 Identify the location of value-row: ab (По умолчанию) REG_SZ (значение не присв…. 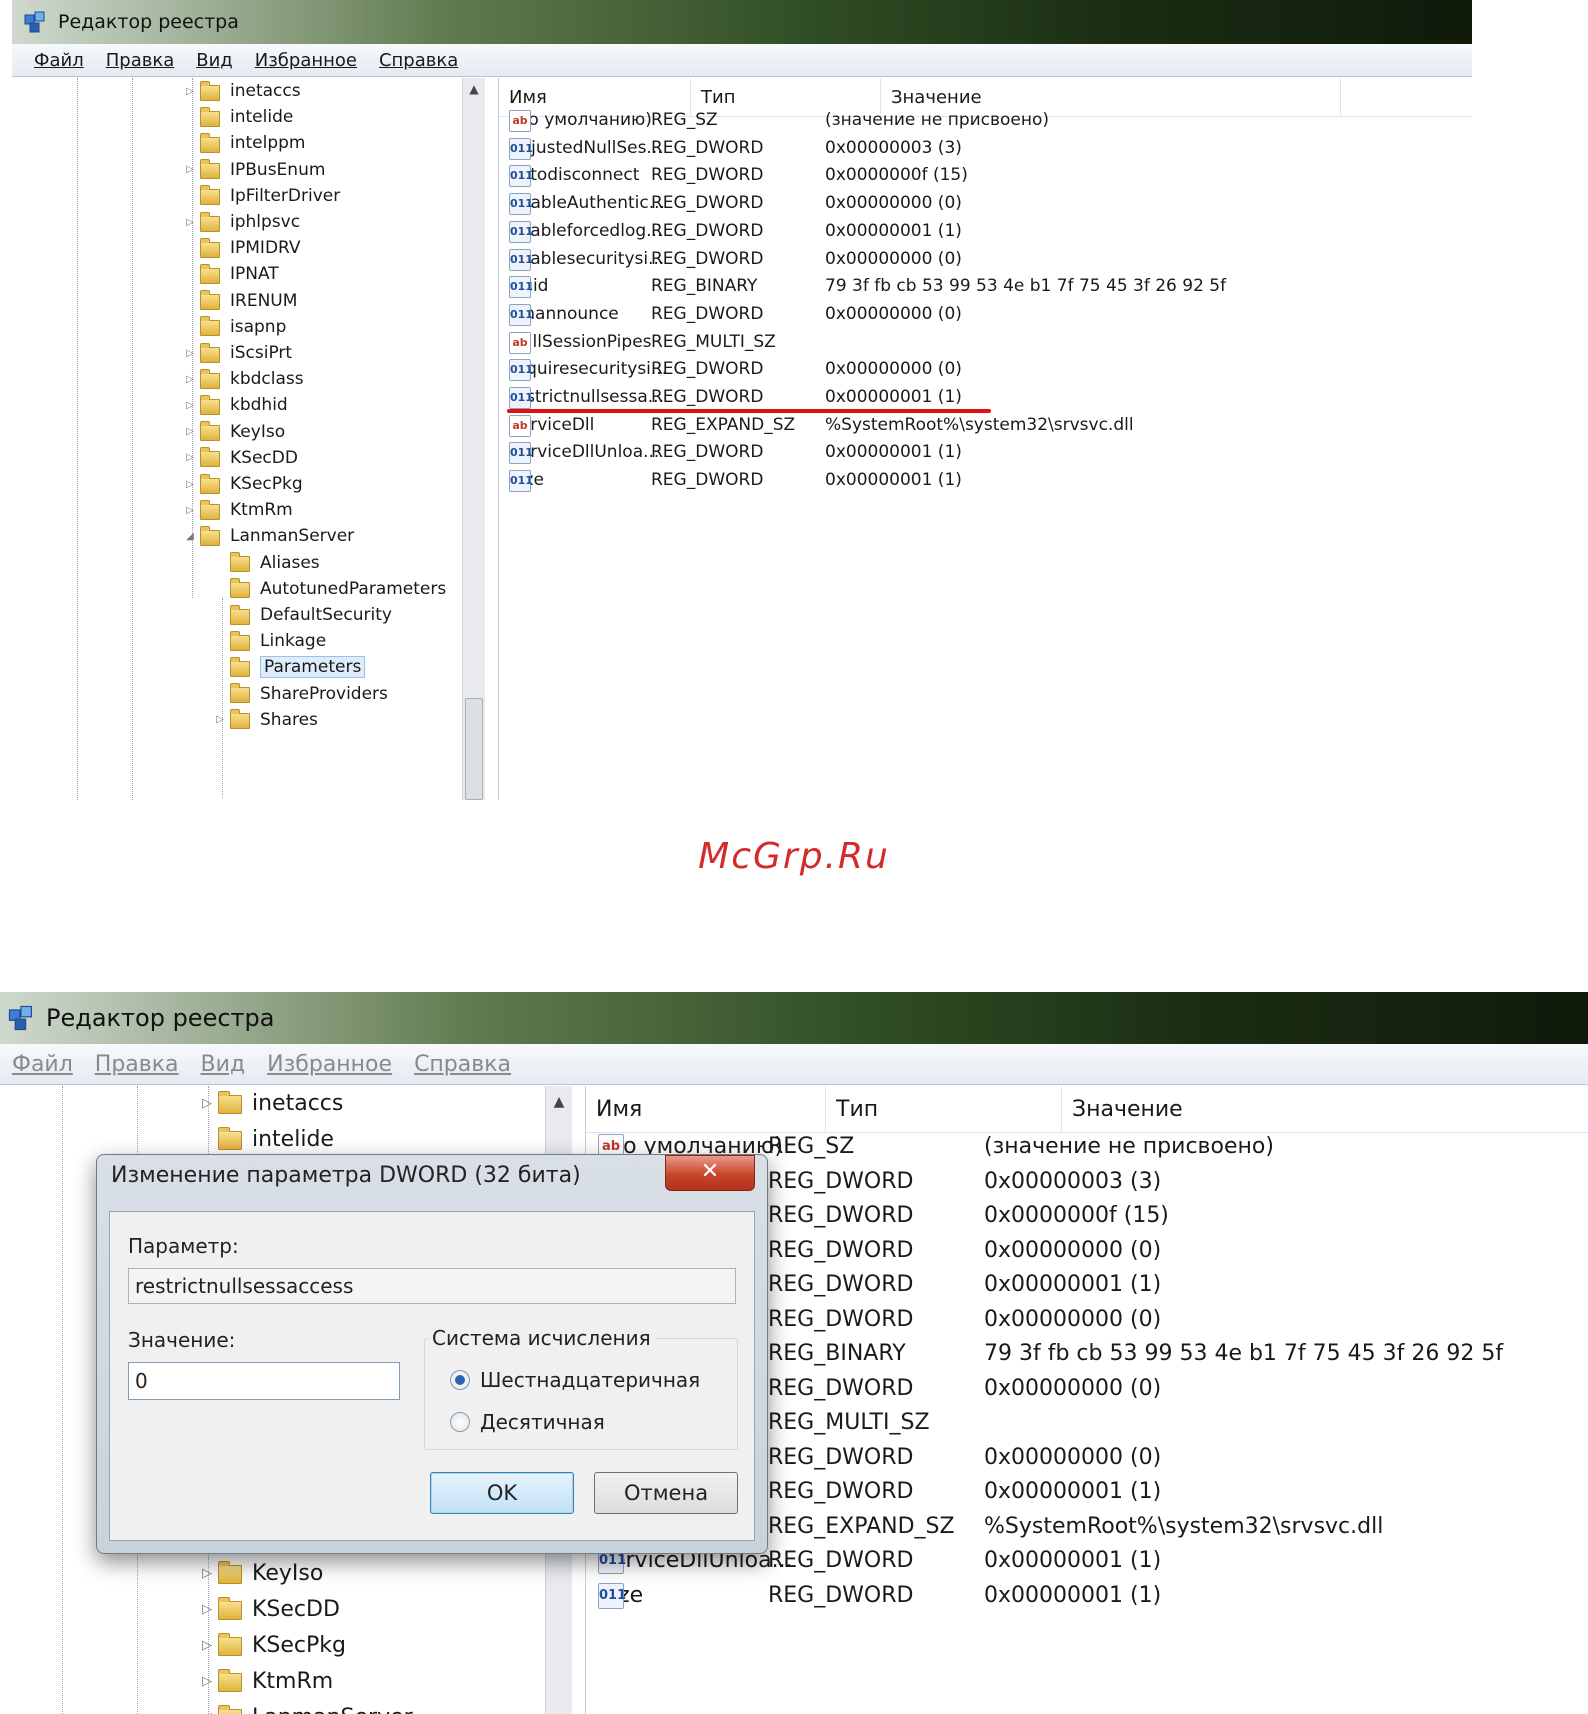
(985, 124).